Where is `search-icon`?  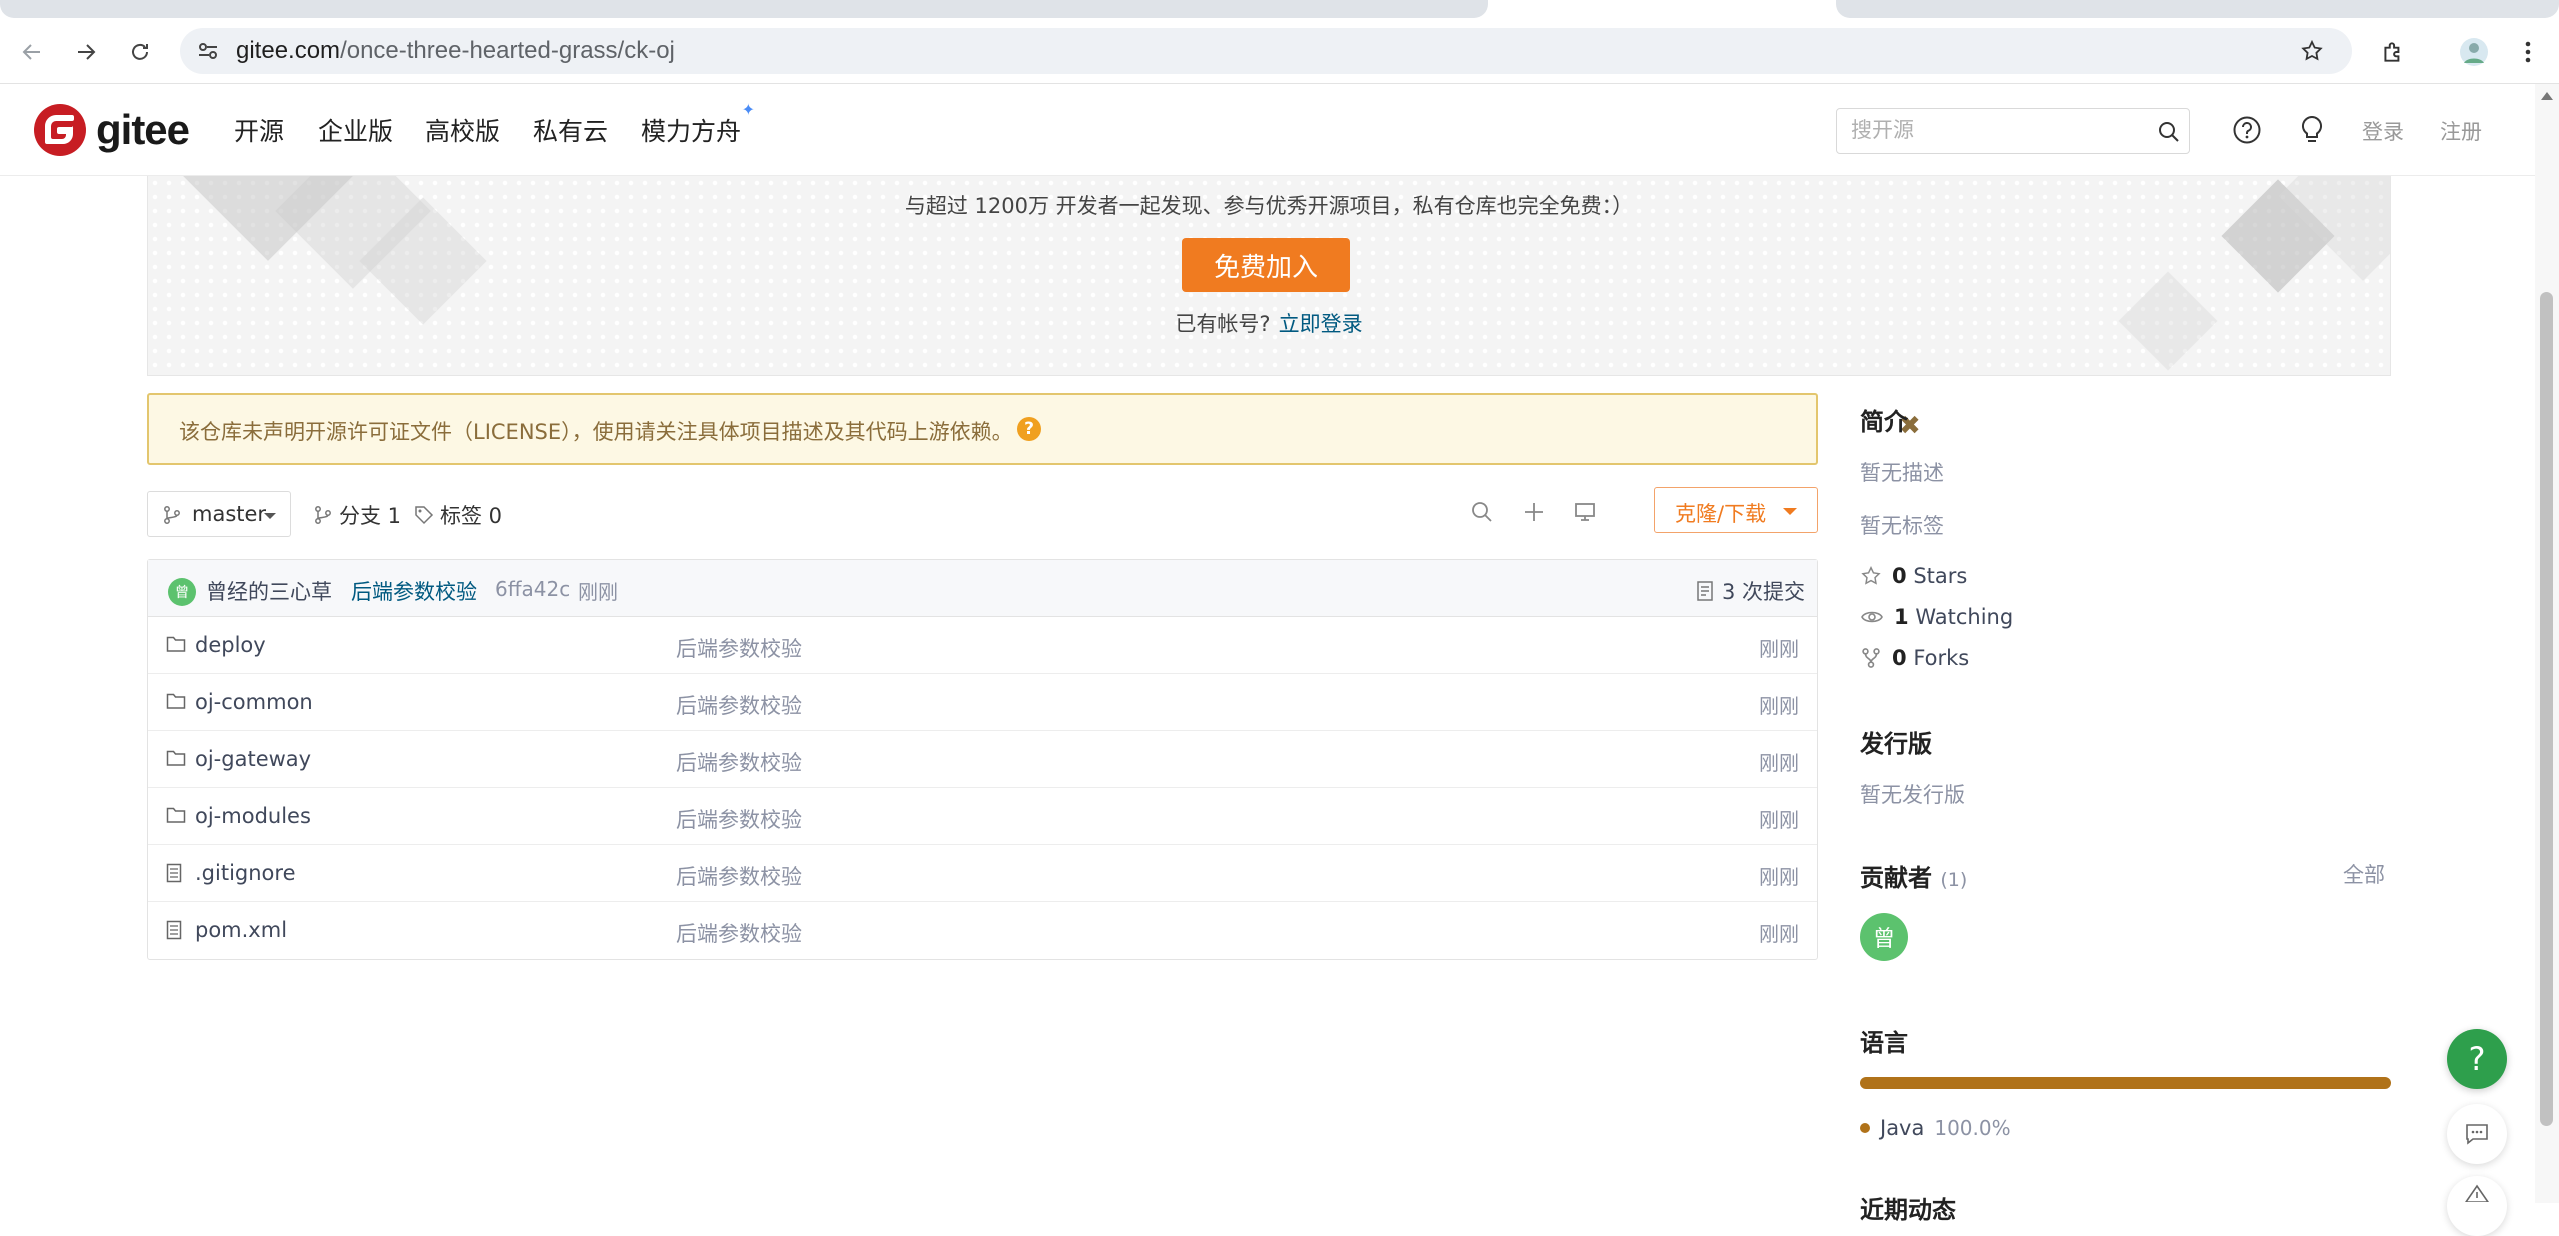 search-icon is located at coordinates (2169, 132).